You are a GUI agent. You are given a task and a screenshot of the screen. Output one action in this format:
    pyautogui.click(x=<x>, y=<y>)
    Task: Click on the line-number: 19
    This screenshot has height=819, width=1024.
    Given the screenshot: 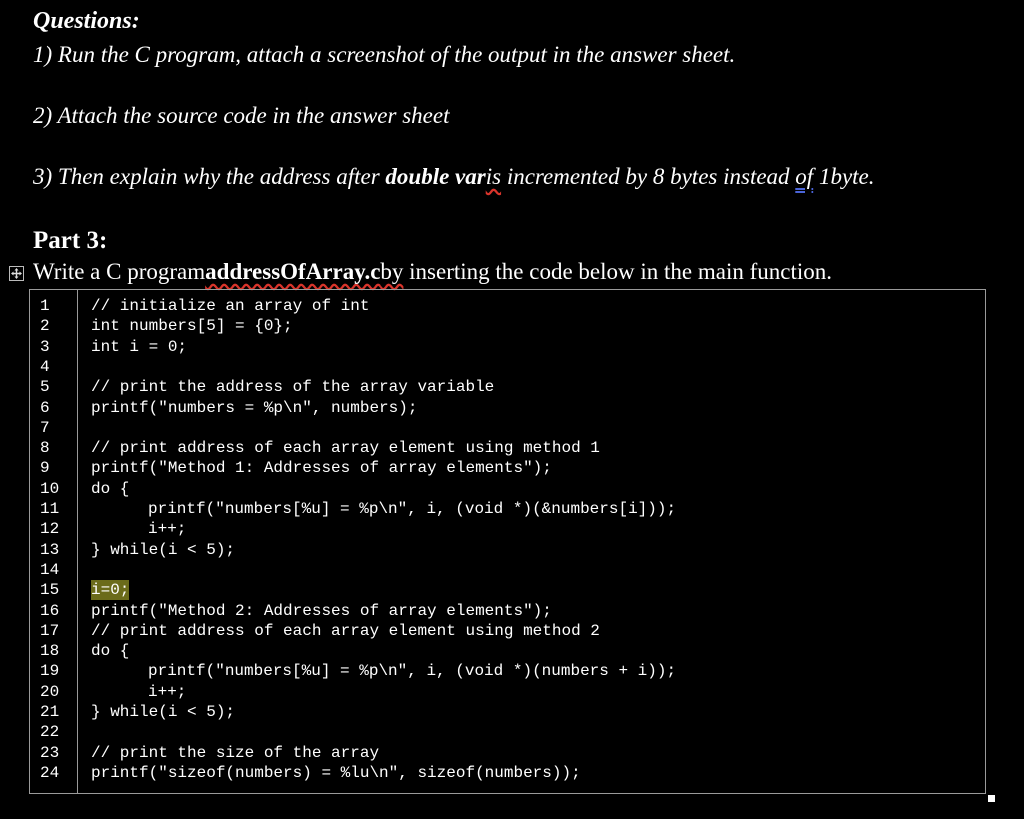 What is the action you would take?
    pyautogui.click(x=50, y=671)
    